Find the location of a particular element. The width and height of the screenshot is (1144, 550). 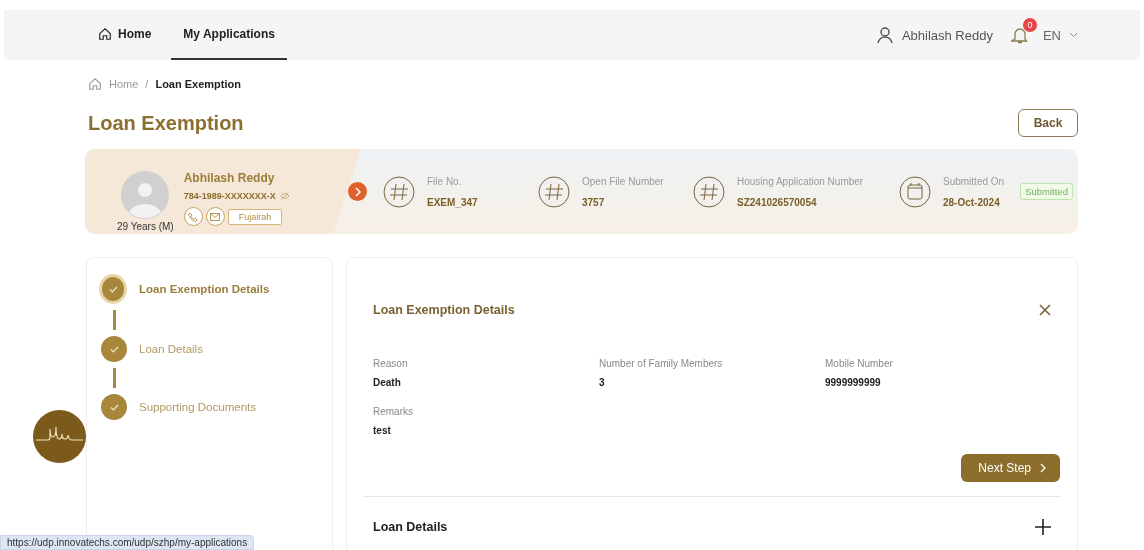

status-badge: Submitted is located at coordinates (1046, 191).